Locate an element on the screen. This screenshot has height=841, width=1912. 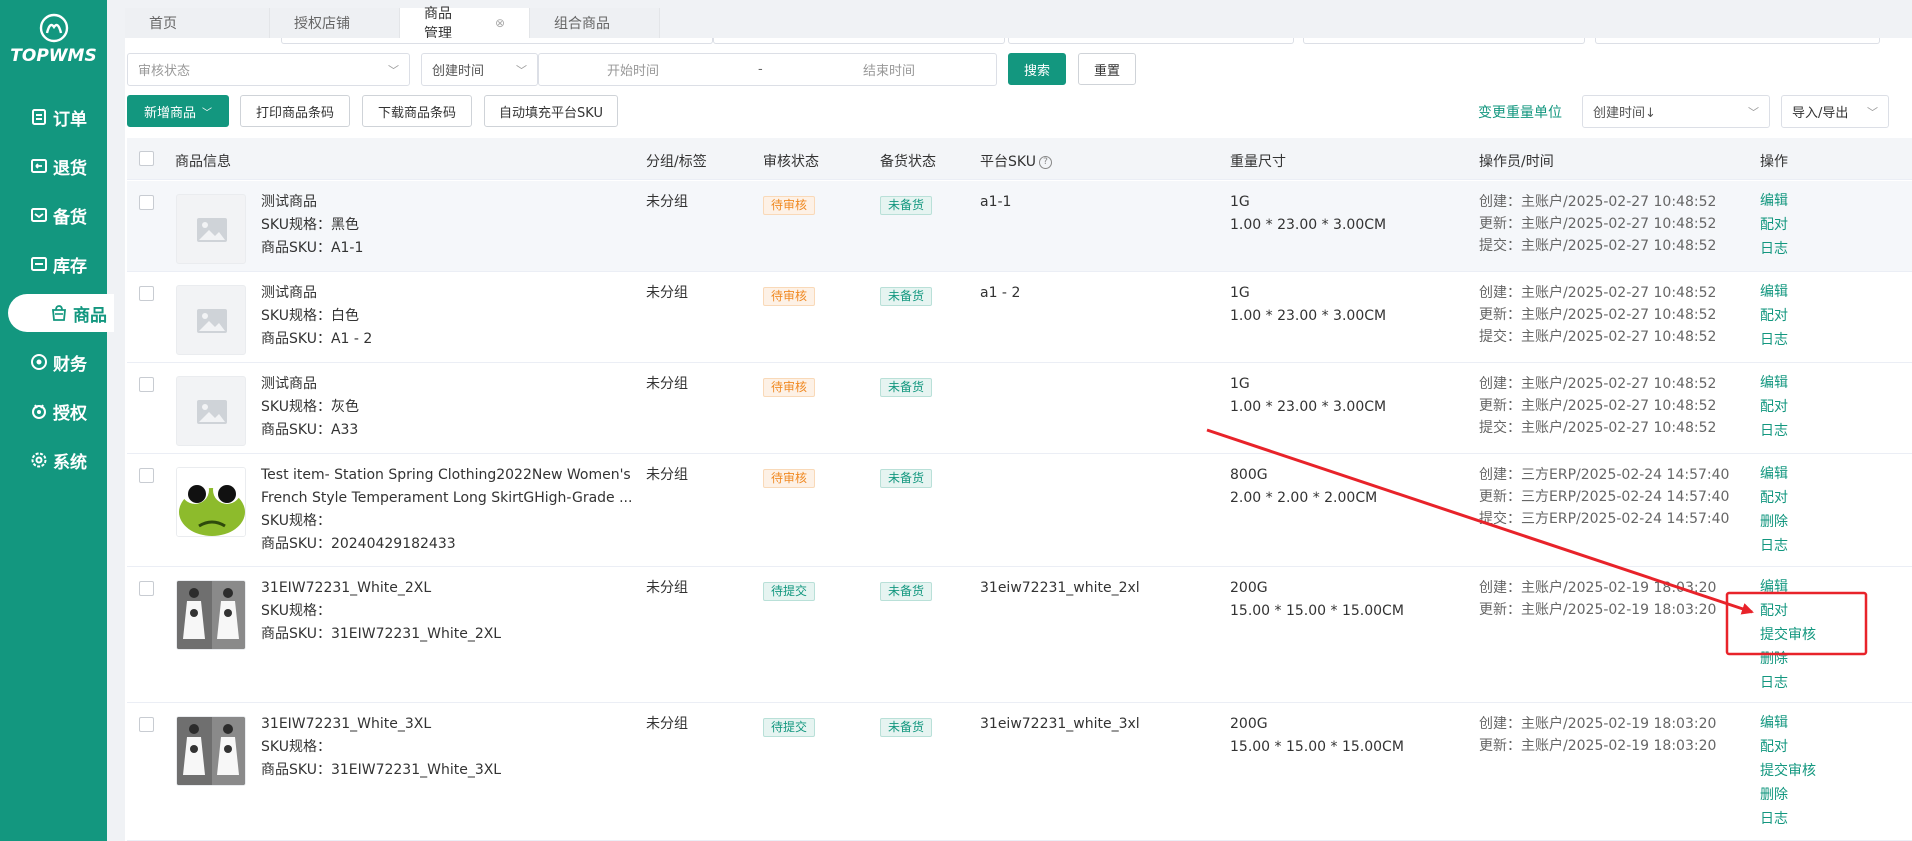
search-button: 搜索 is located at coordinates (1037, 69).